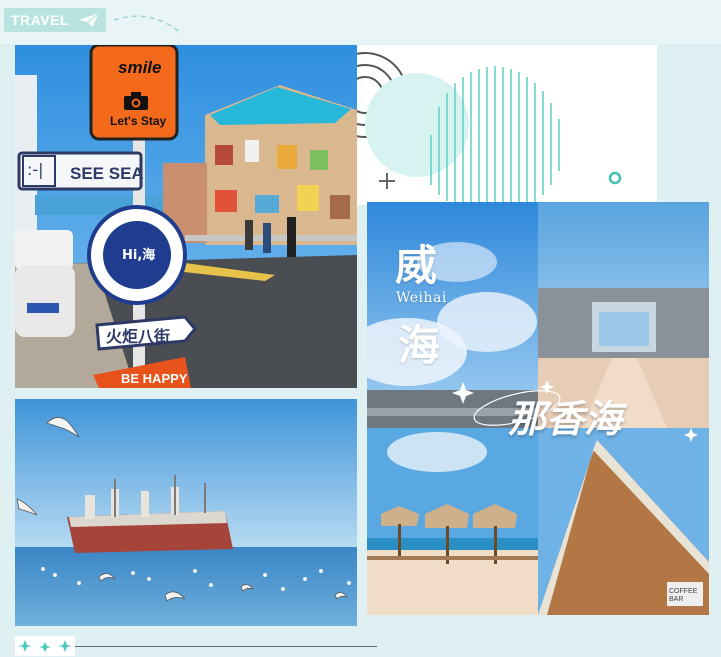  I want to click on paper-plane-icon, so click(89, 19).